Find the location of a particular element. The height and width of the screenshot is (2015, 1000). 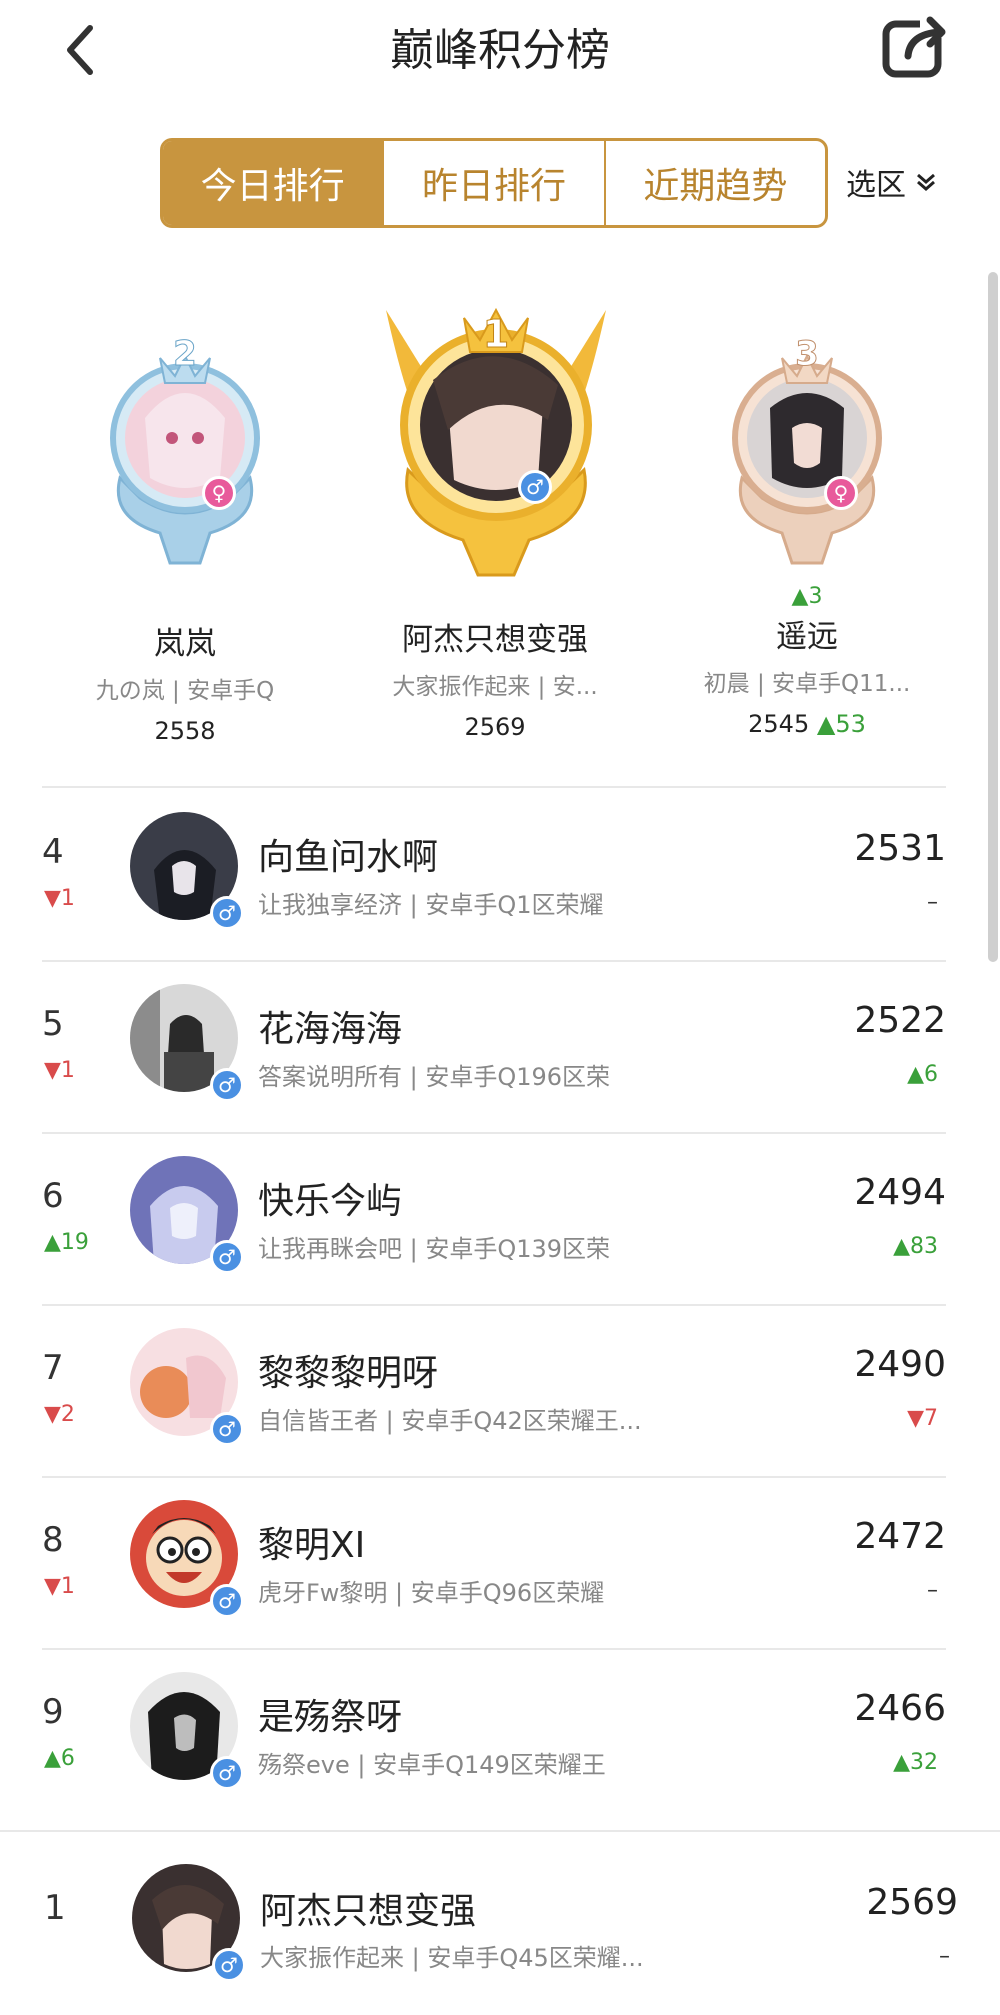

player-score: 2466 is located at coordinates (900, 1708).